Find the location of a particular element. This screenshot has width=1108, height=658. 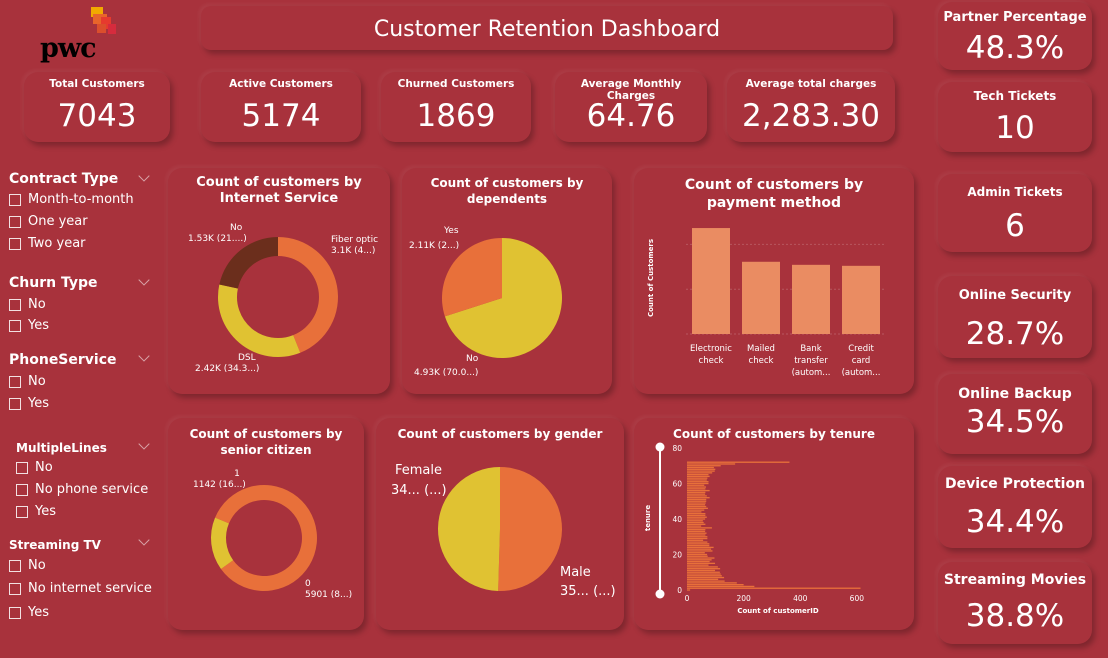

filter-title-contract-type: Contract Type is located at coordinates (64, 179).